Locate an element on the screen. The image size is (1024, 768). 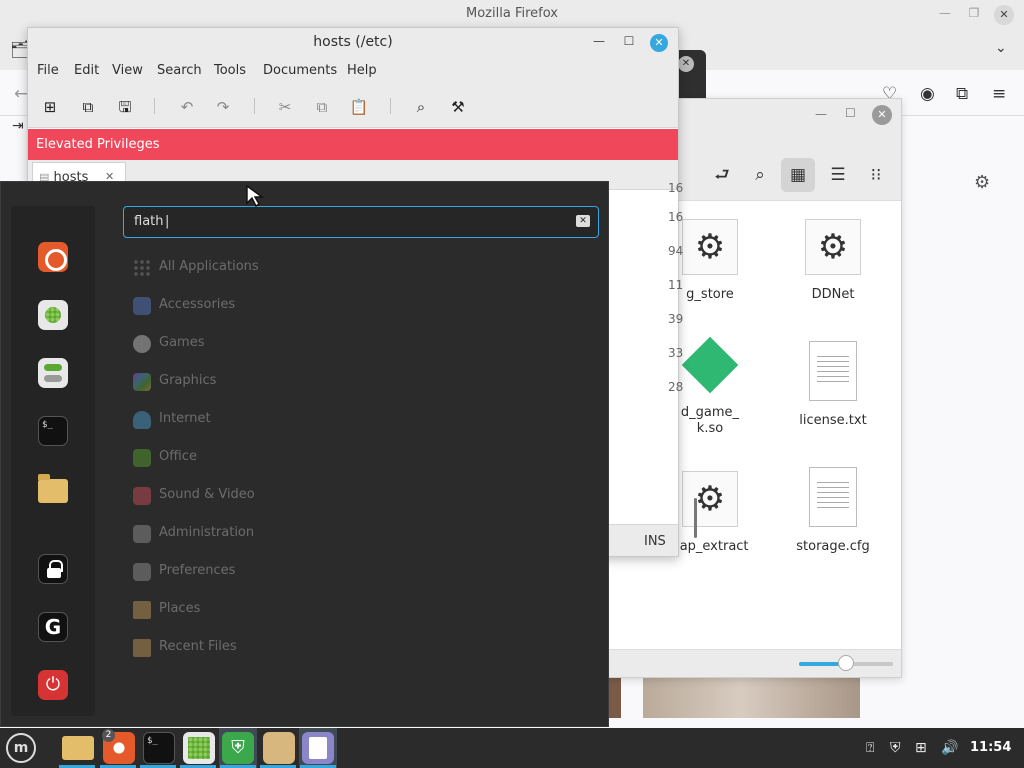
line-number: 39 is located at coordinates (676, 319).